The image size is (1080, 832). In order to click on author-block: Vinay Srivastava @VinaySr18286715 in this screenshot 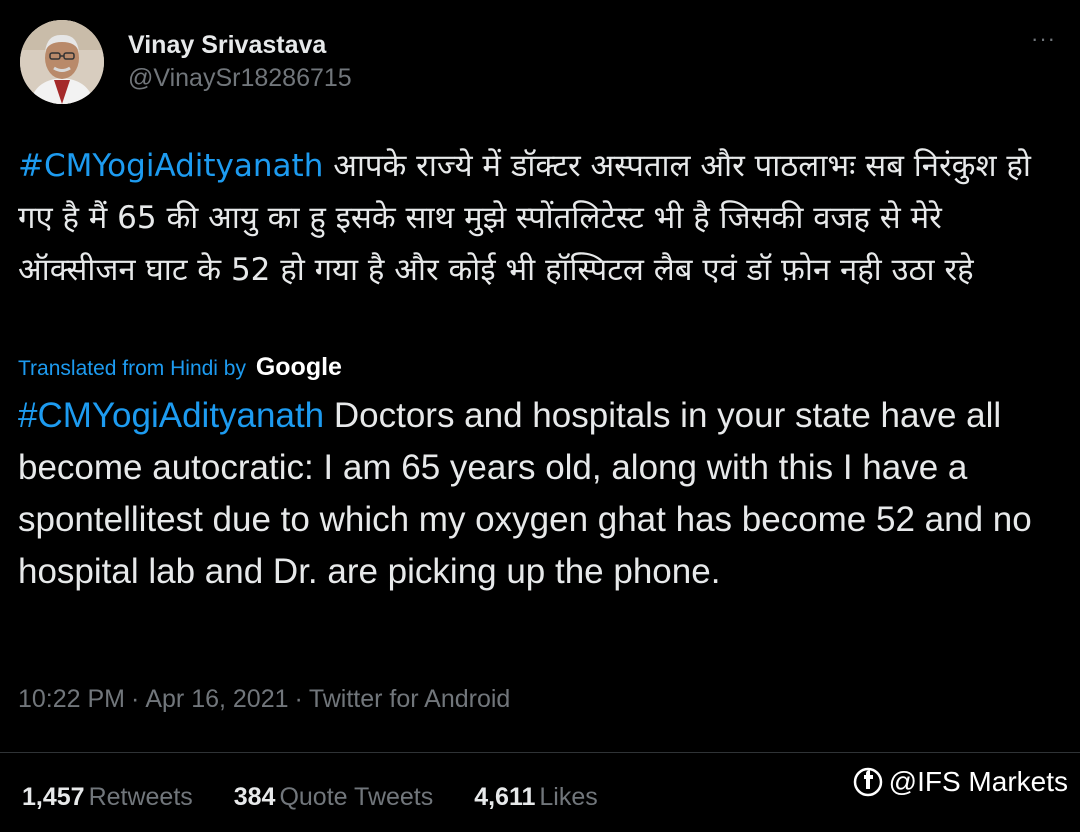, I will do `click(240, 62)`.